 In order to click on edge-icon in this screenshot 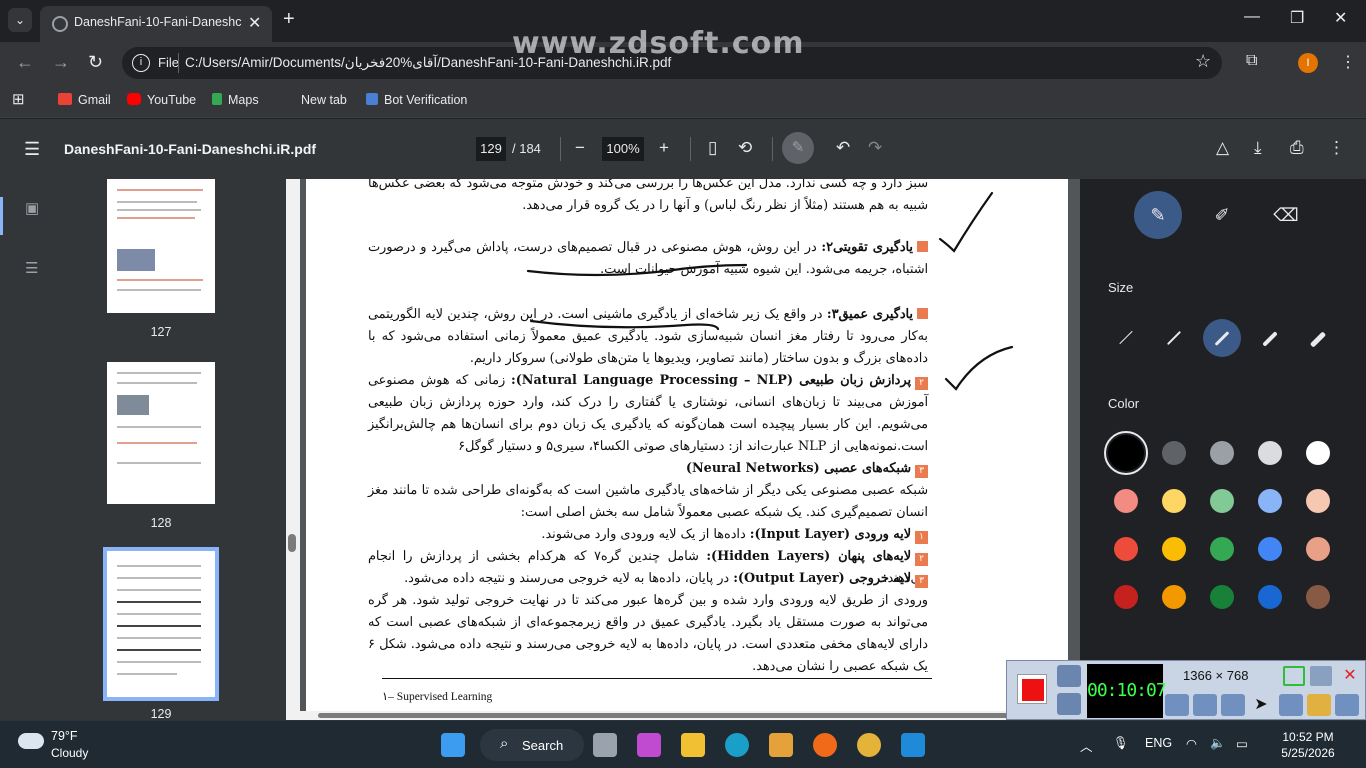, I will do `click(737, 745)`.